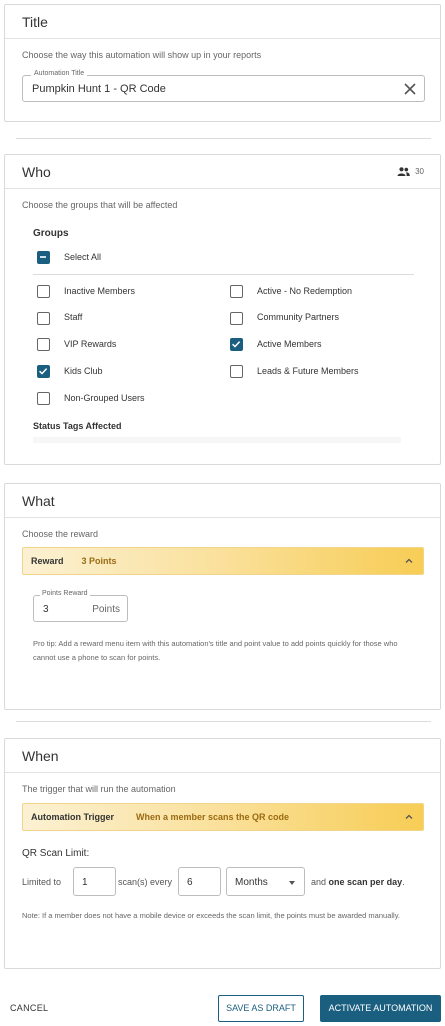 This screenshot has height=1026, width=445. I want to click on automation-title-label: Automation Title, so click(59, 73).